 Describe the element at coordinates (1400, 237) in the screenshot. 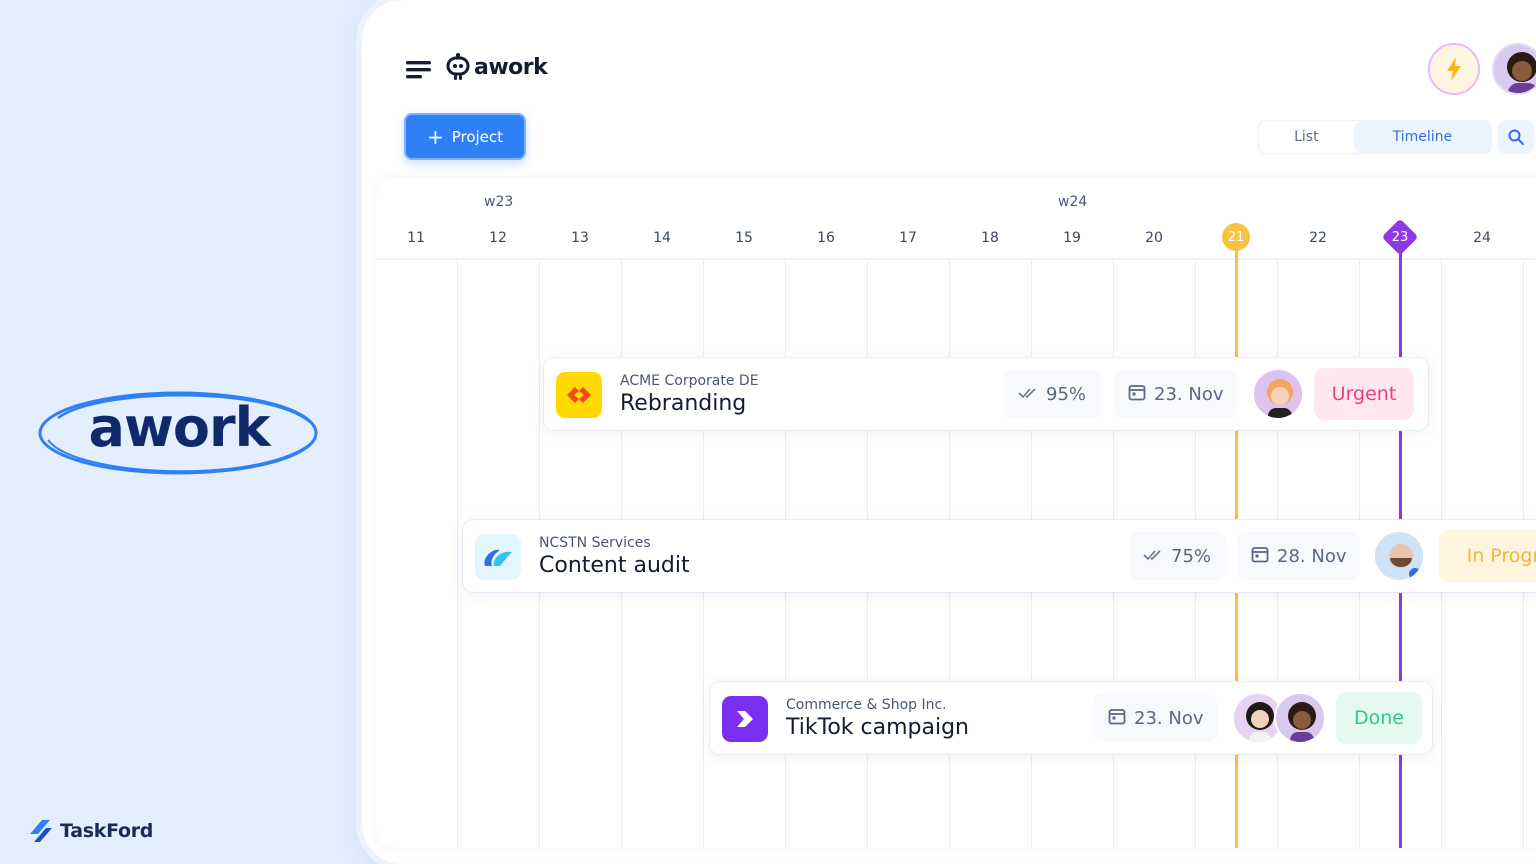

I see `deadline-marker: 23` at that location.